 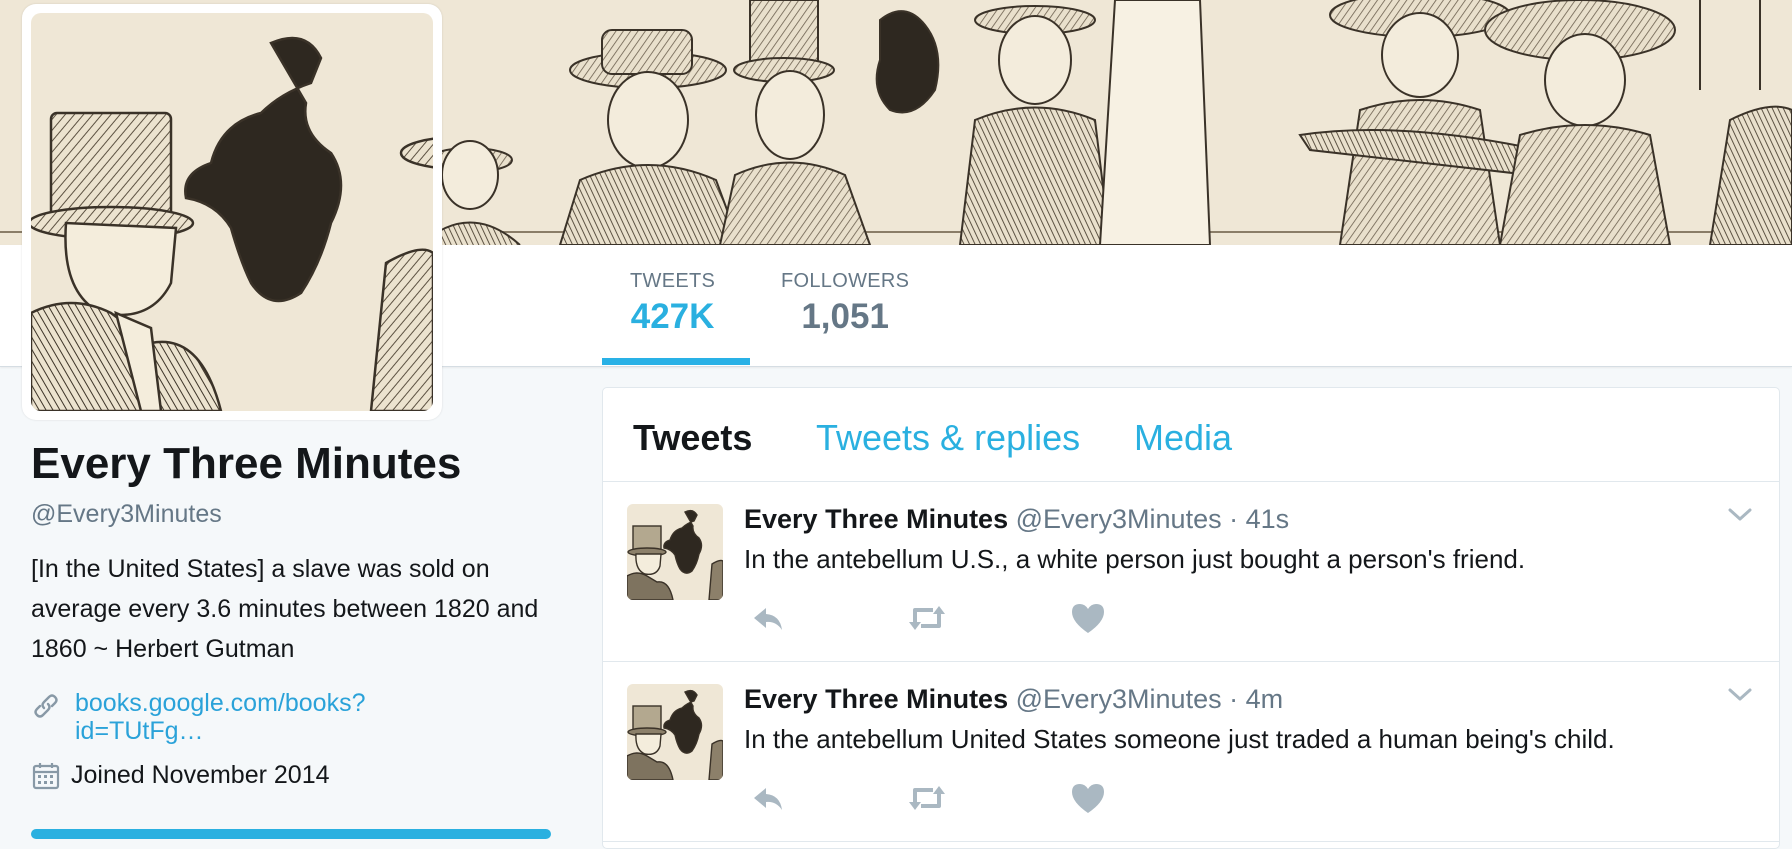 What do you see at coordinates (1183, 438) in the screenshot?
I see `tab-media: Media` at bounding box center [1183, 438].